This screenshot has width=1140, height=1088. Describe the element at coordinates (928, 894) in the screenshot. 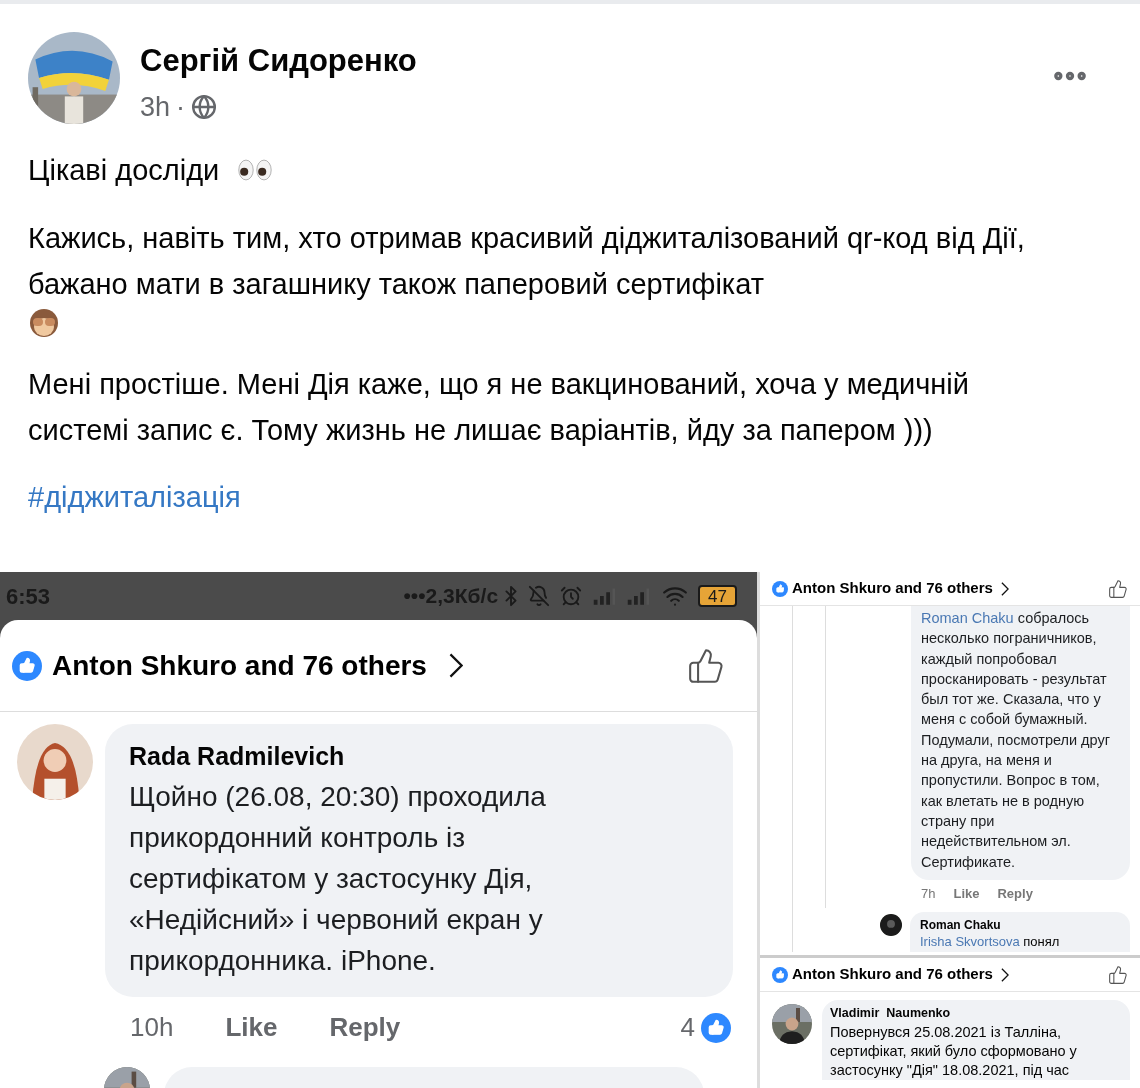

I see `comment-time: 7h` at that location.